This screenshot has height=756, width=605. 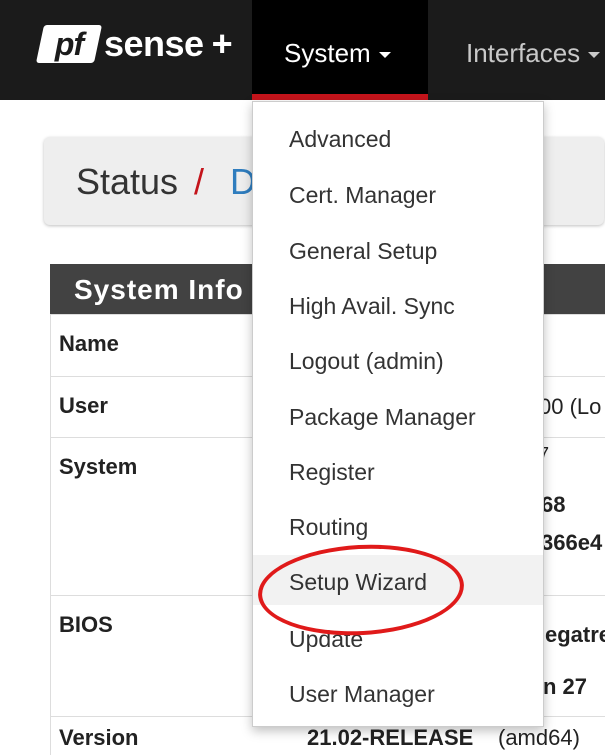 What do you see at coordinates (398, 249) in the screenshot?
I see `menu-item-general-setup: General Setup` at bounding box center [398, 249].